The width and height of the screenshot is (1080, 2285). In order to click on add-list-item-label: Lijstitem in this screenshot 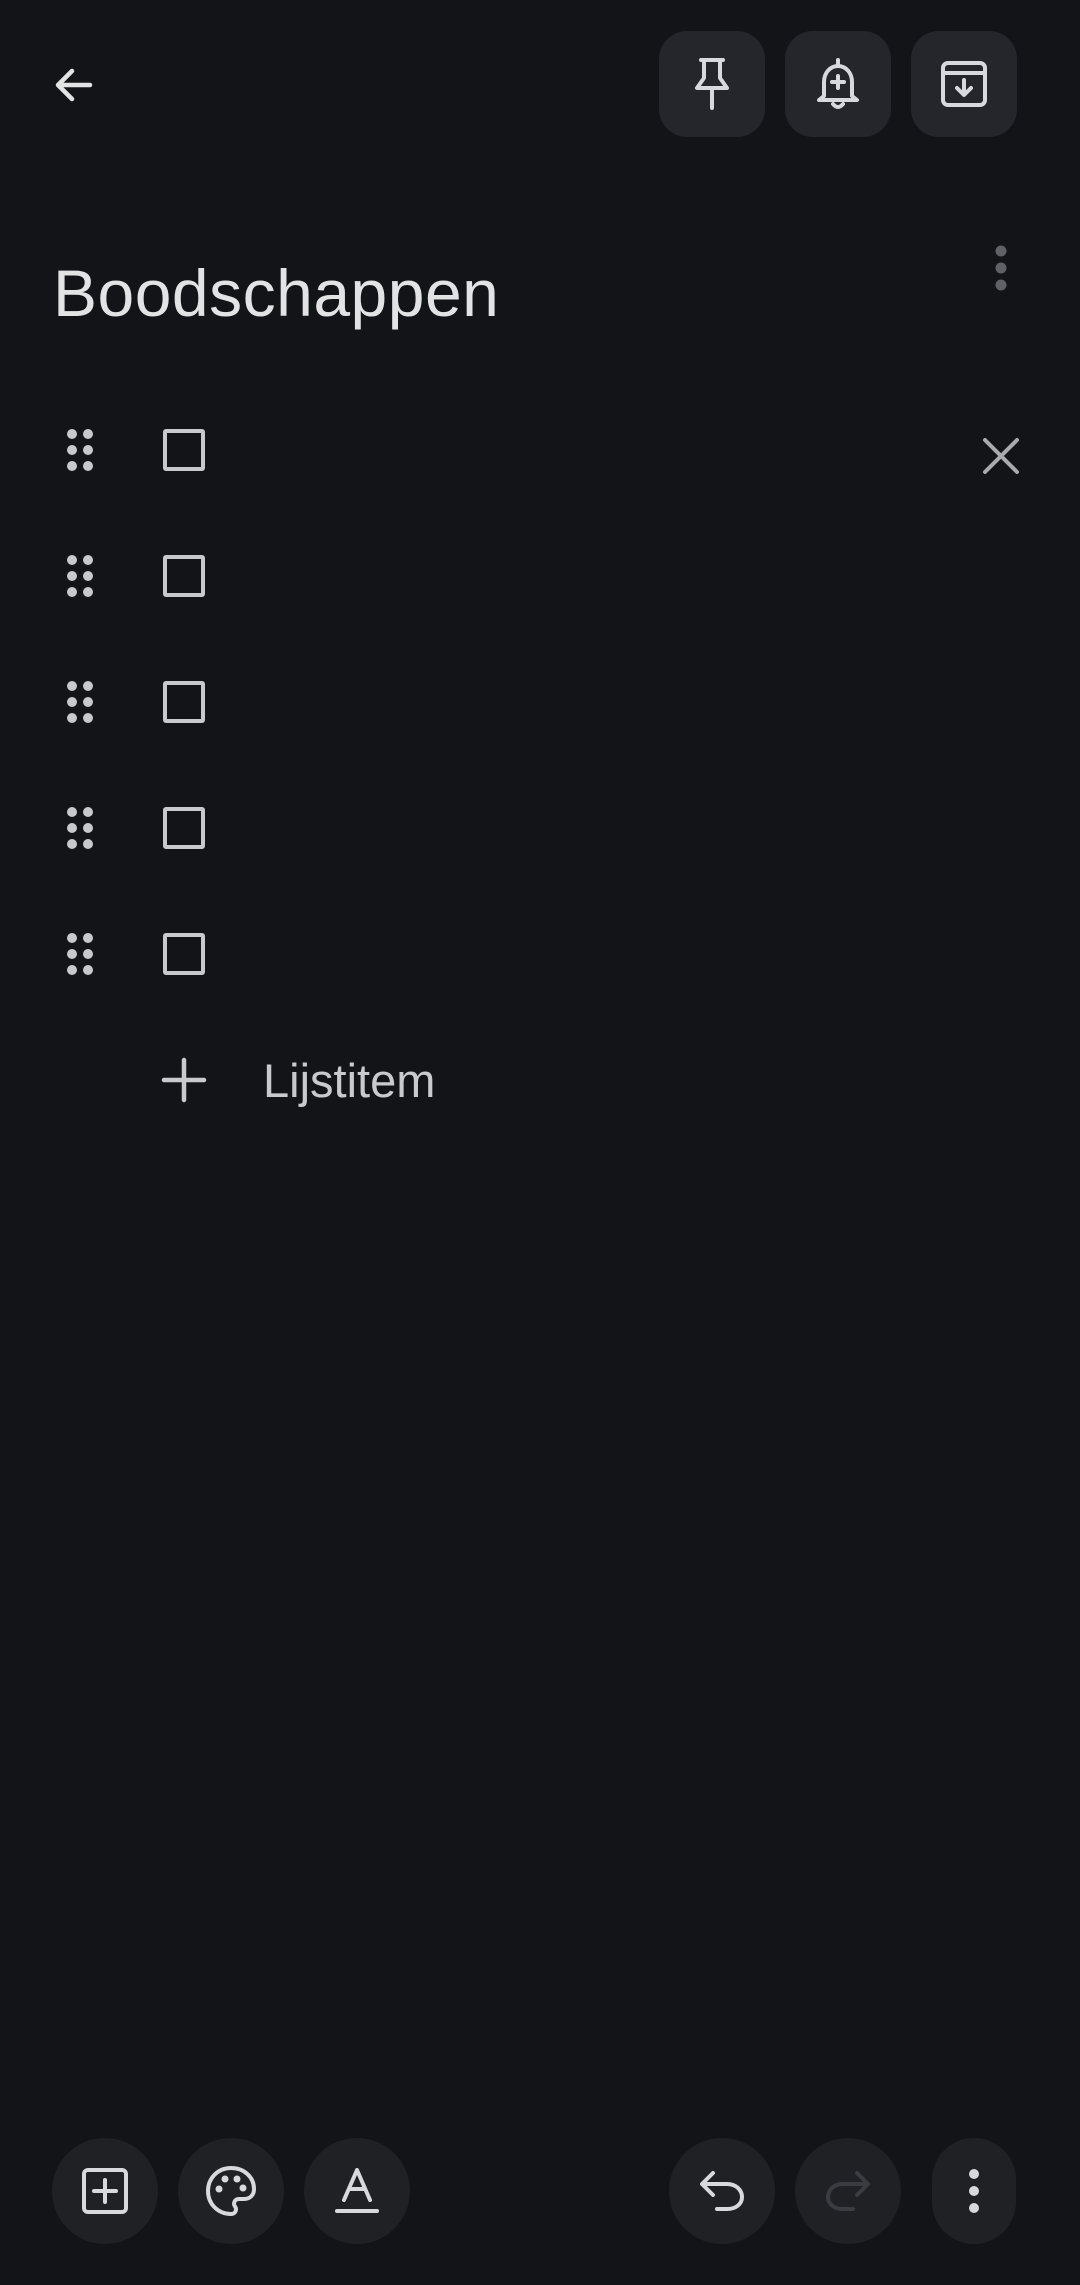, I will do `click(349, 1080)`.